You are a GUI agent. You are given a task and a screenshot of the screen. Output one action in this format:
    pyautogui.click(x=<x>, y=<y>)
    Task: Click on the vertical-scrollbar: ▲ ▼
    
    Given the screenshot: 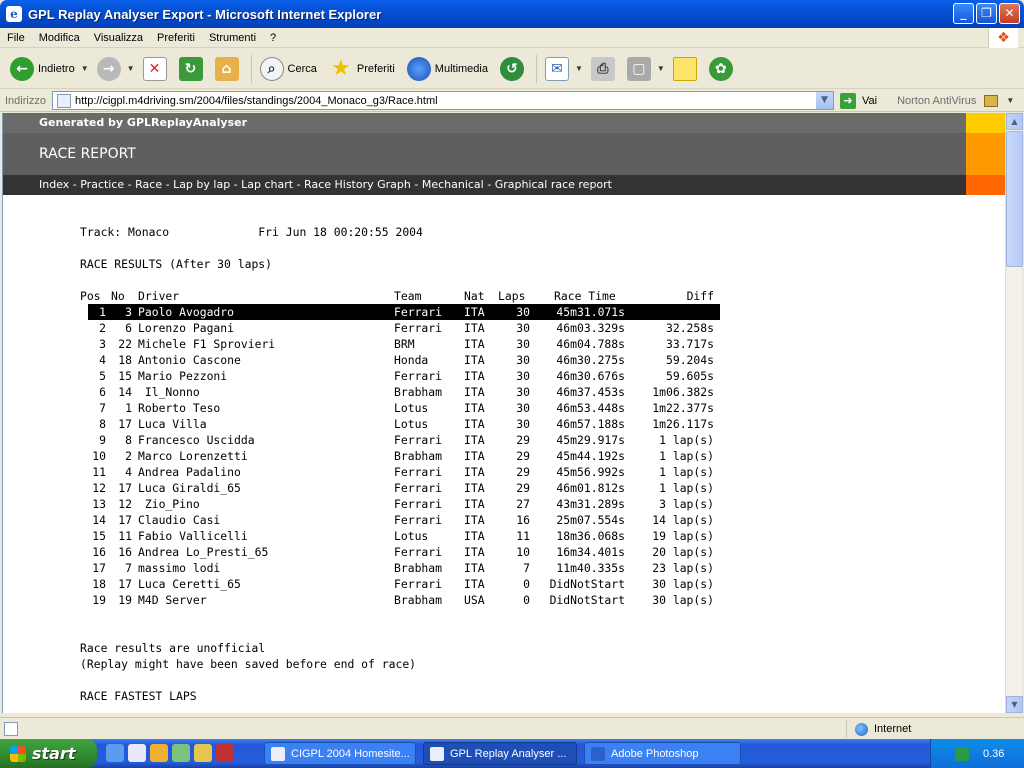 What is the action you would take?
    pyautogui.click(x=1014, y=413)
    